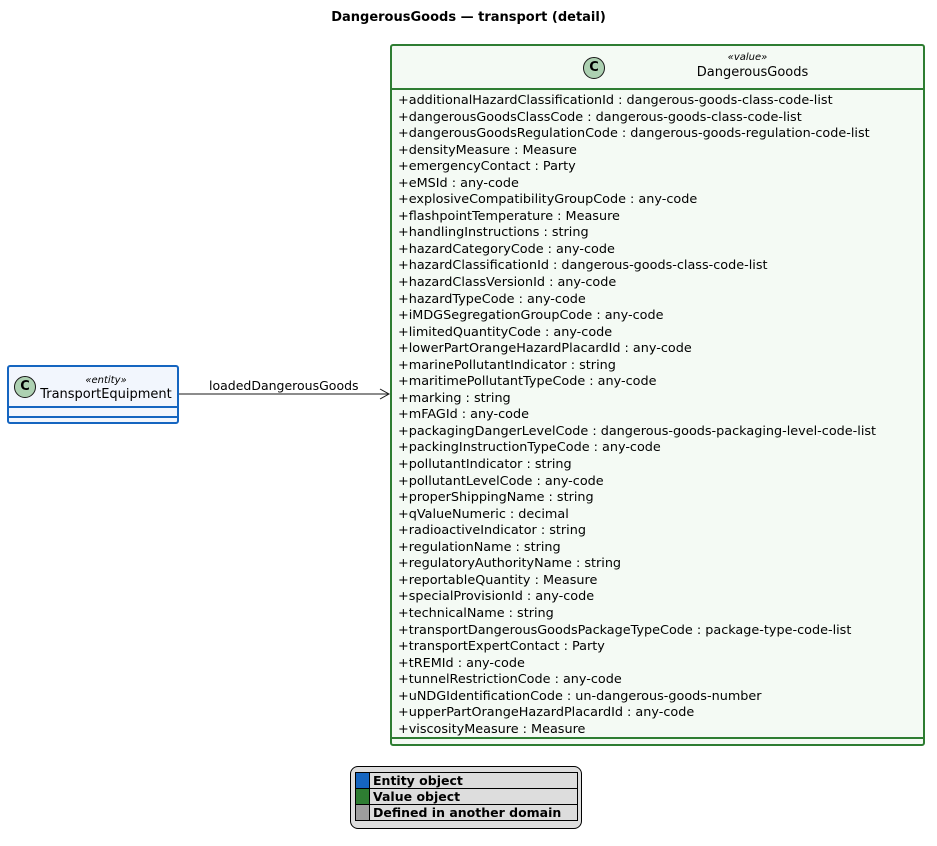 The image size is (937, 846). What do you see at coordinates (93, 421) in the screenshot?
I see `methods-separator` at bounding box center [93, 421].